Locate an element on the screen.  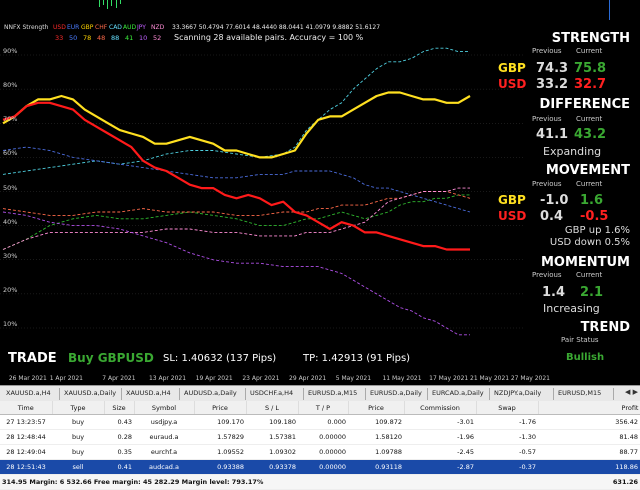
x-tick-label: 11 May 2021 is located at coordinates (402, 378).